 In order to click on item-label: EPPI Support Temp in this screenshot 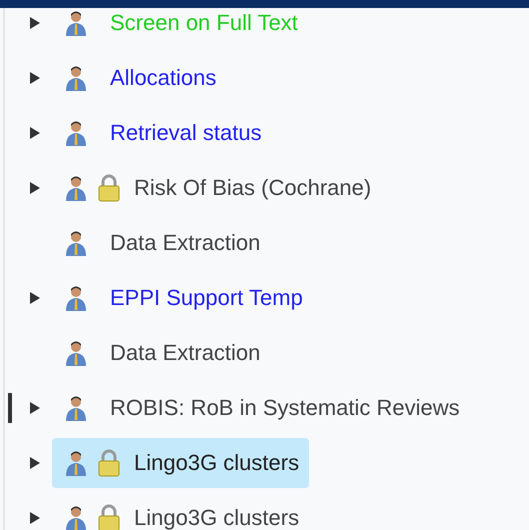, I will do `click(206, 298)`.